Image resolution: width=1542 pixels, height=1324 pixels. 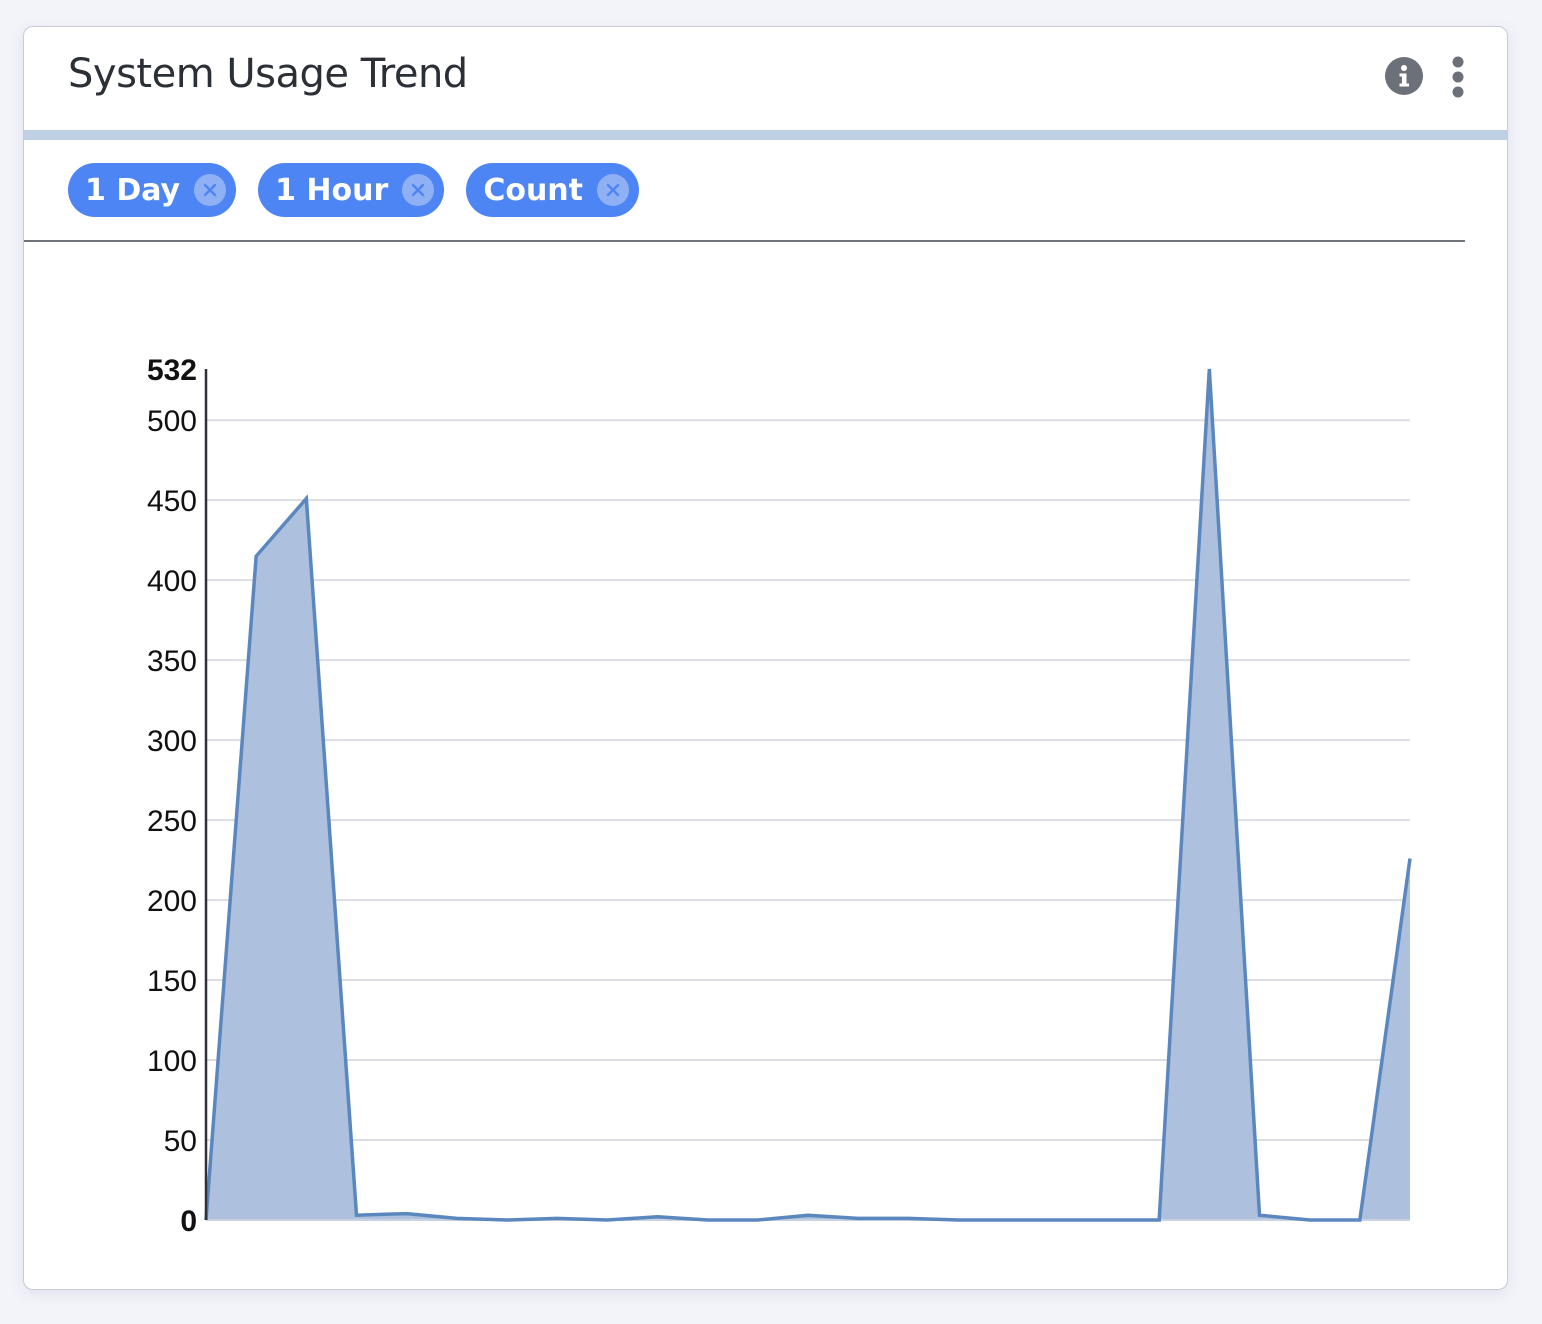 I want to click on y-tick-label: 450, so click(x=172, y=501).